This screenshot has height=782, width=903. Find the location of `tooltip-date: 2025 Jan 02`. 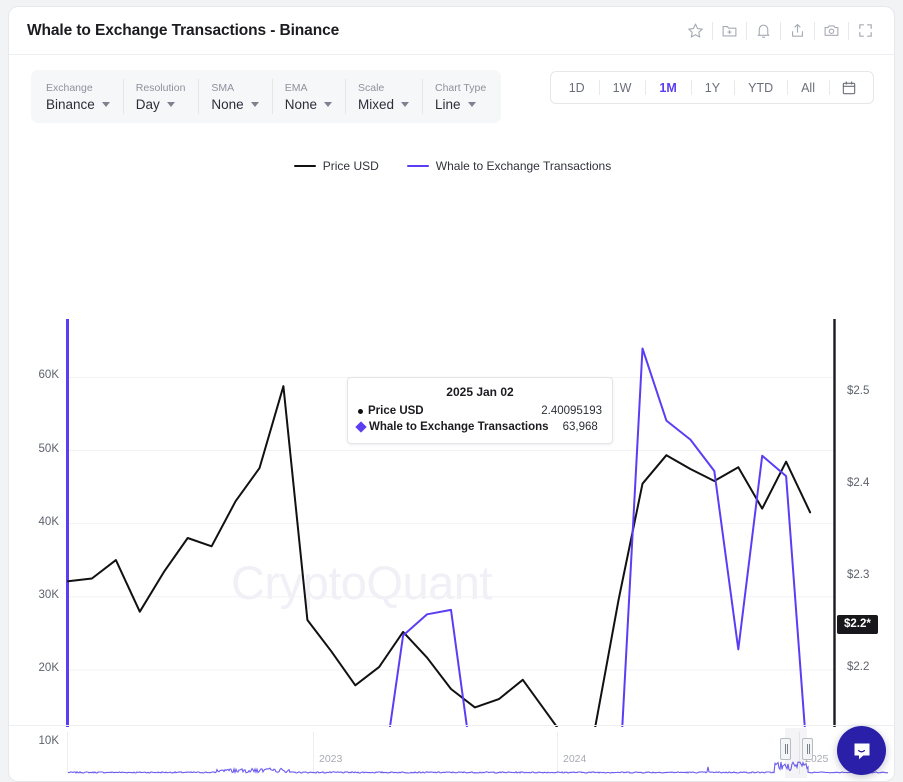

tooltip-date: 2025 Jan 02 is located at coordinates (480, 392).